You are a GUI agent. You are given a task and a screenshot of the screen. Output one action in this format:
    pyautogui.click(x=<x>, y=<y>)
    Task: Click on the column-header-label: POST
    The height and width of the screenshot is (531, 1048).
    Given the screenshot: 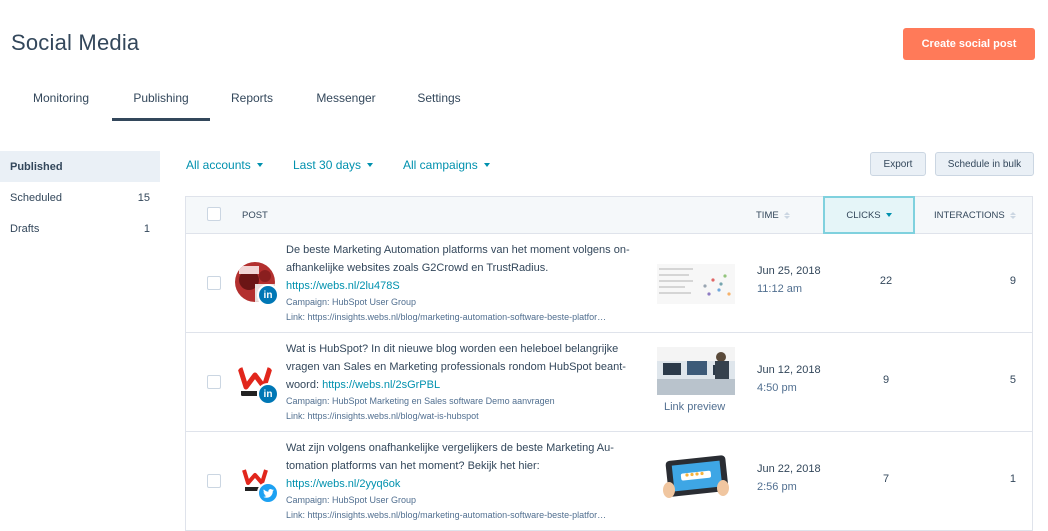 What is the action you would take?
    pyautogui.click(x=255, y=215)
    